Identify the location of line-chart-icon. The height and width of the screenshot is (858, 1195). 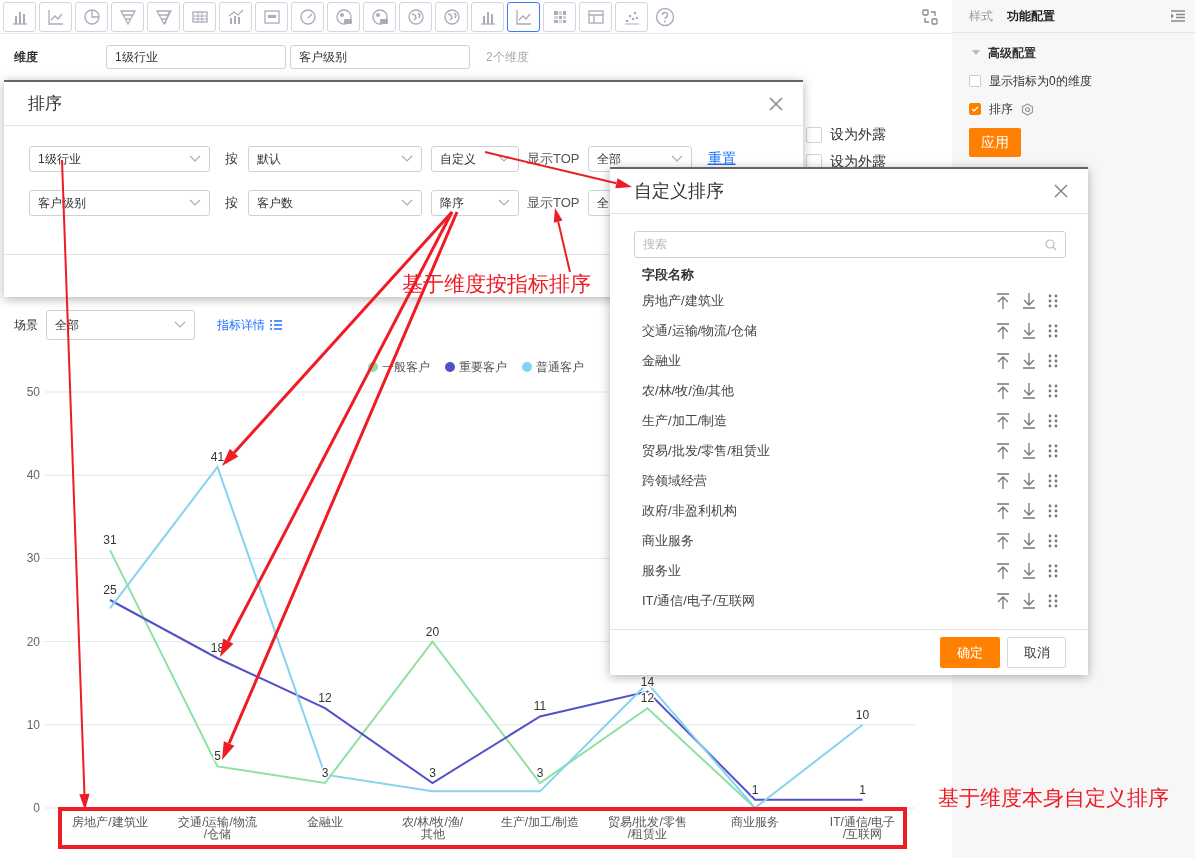
(55, 16).